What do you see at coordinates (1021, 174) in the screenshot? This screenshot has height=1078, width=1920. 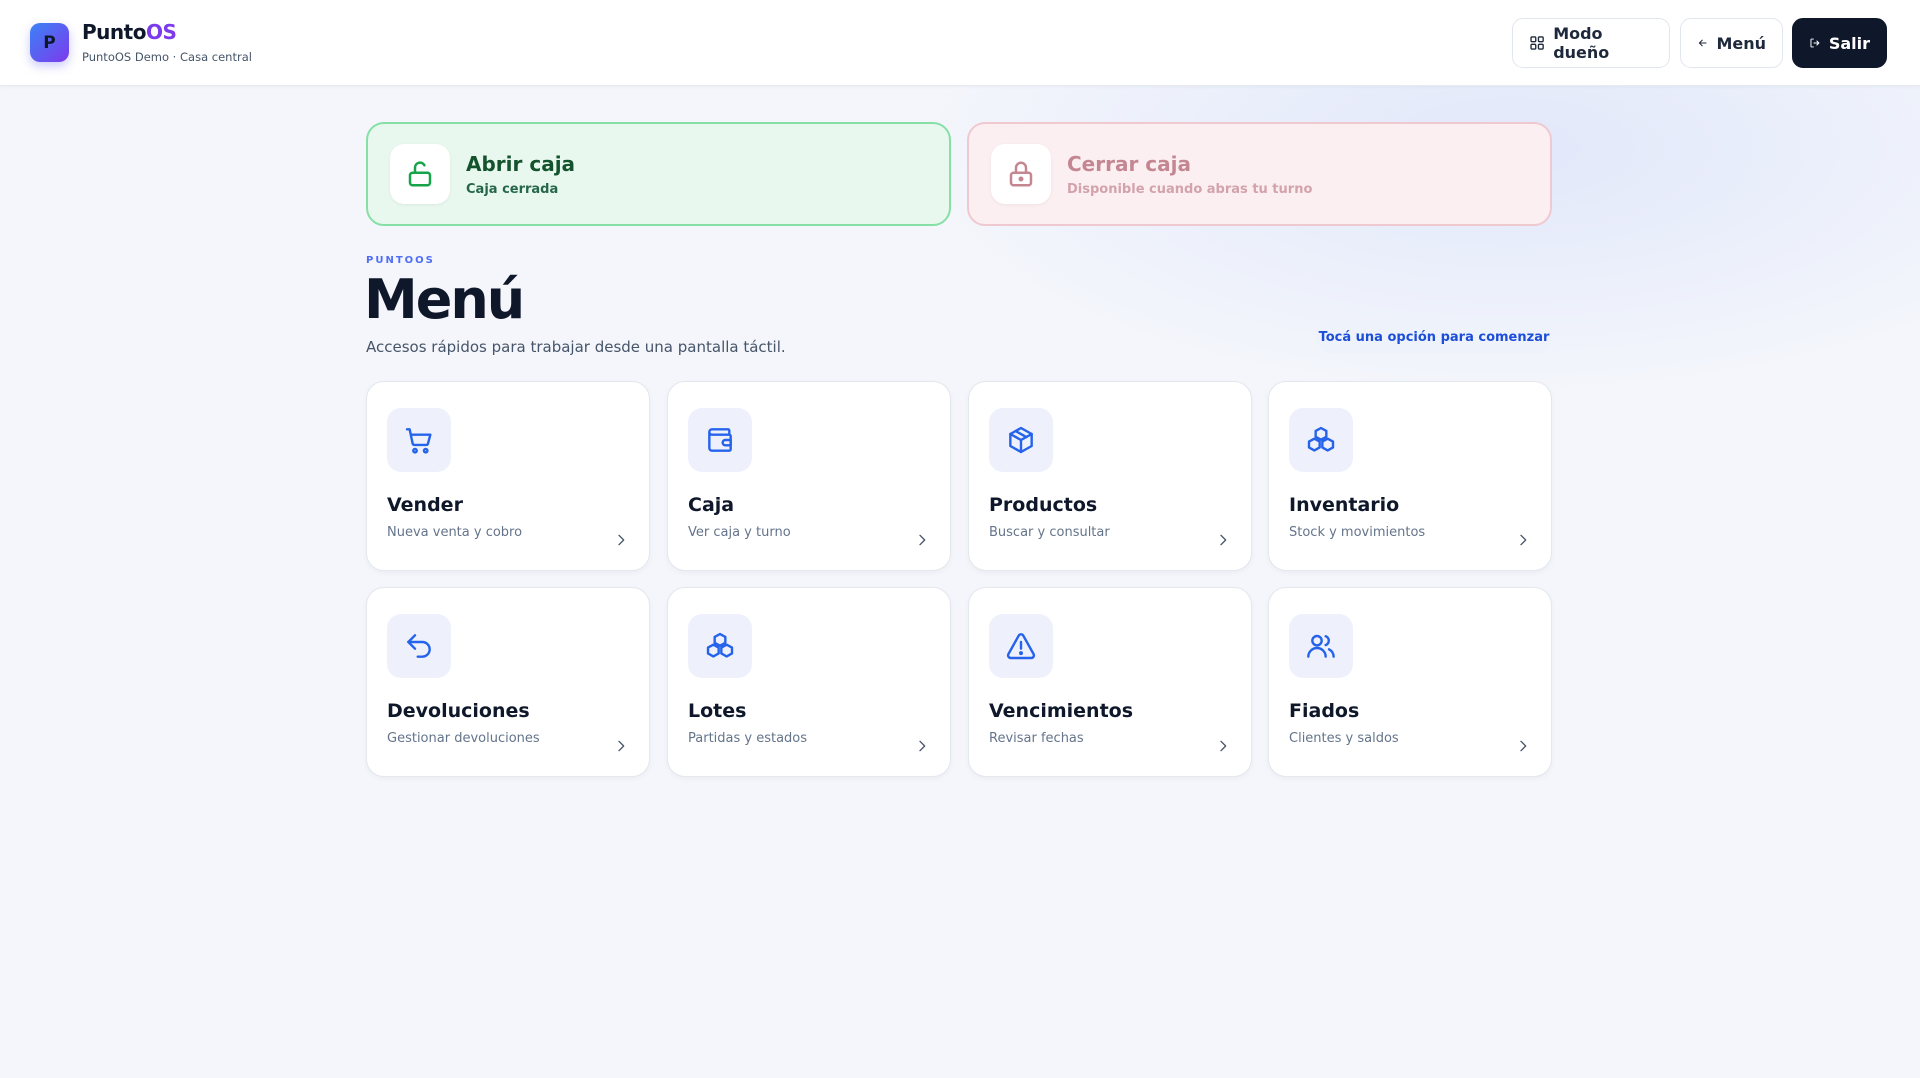 I see `lock-icon` at bounding box center [1021, 174].